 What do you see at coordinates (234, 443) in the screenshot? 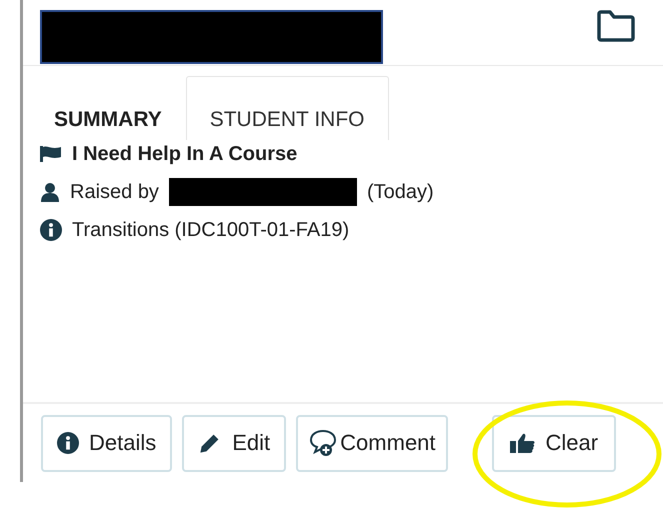
I see `edit-button: Edit` at bounding box center [234, 443].